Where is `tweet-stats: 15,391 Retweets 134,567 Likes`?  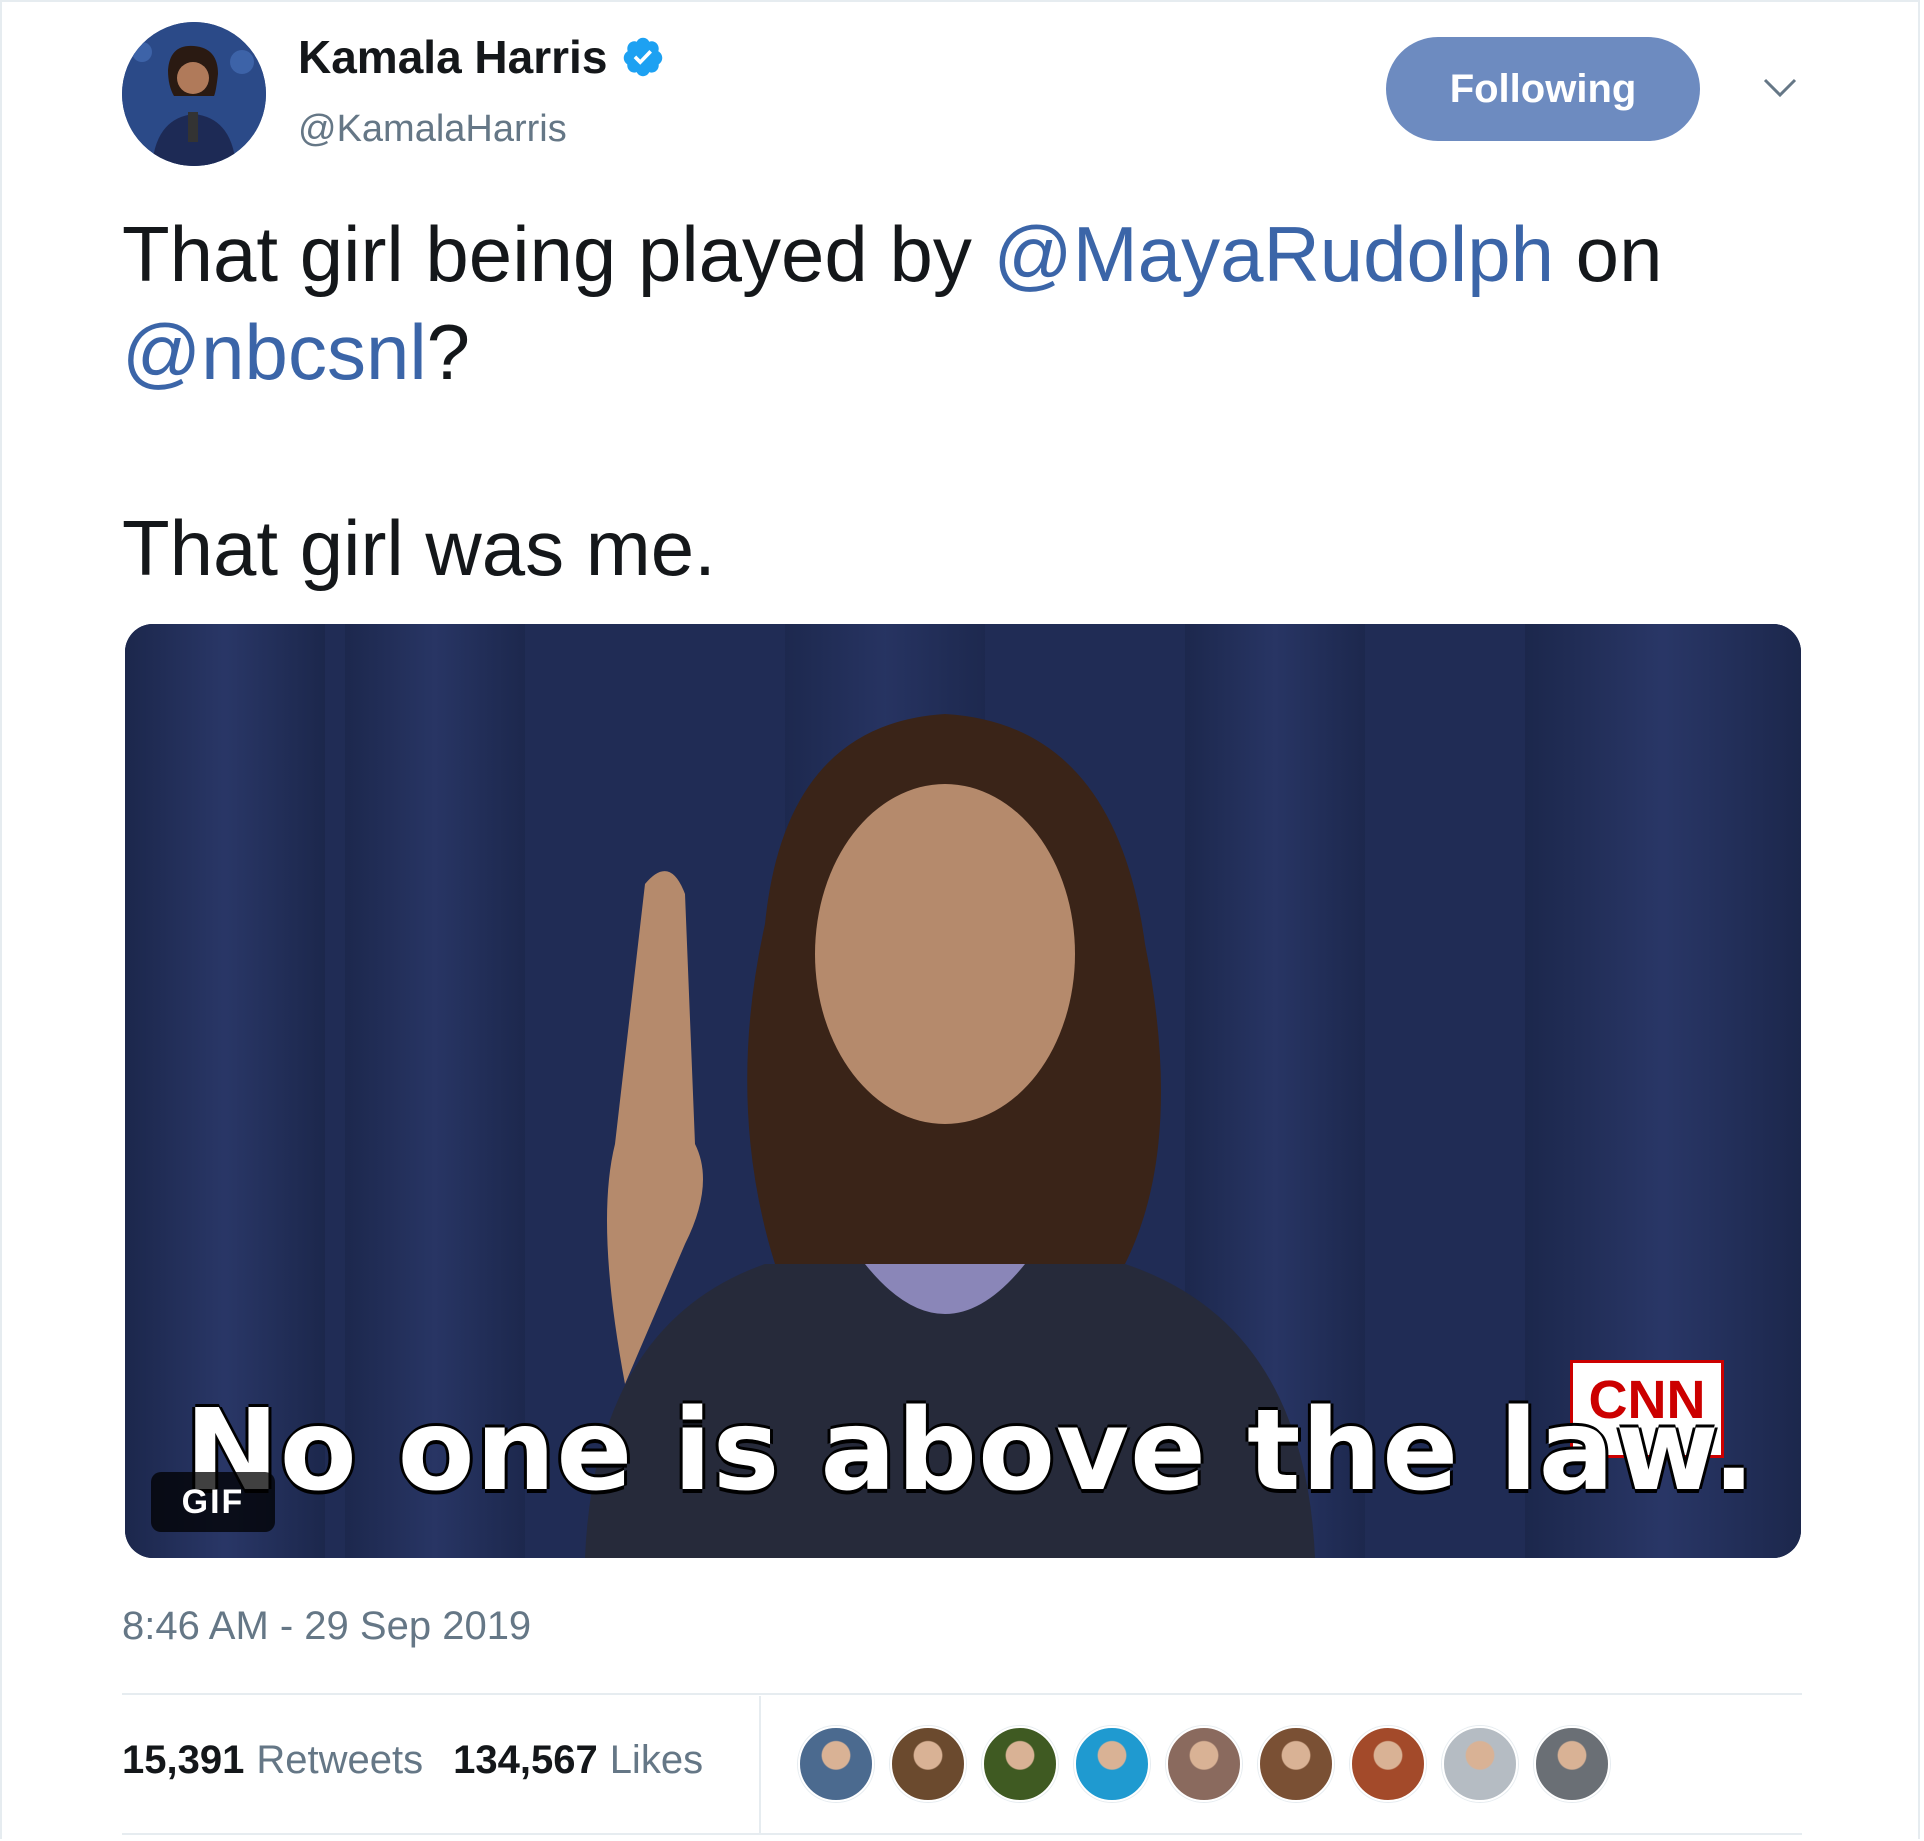
tweet-stats: 15,391 Retweets 134,567 Likes is located at coordinates (412, 1760).